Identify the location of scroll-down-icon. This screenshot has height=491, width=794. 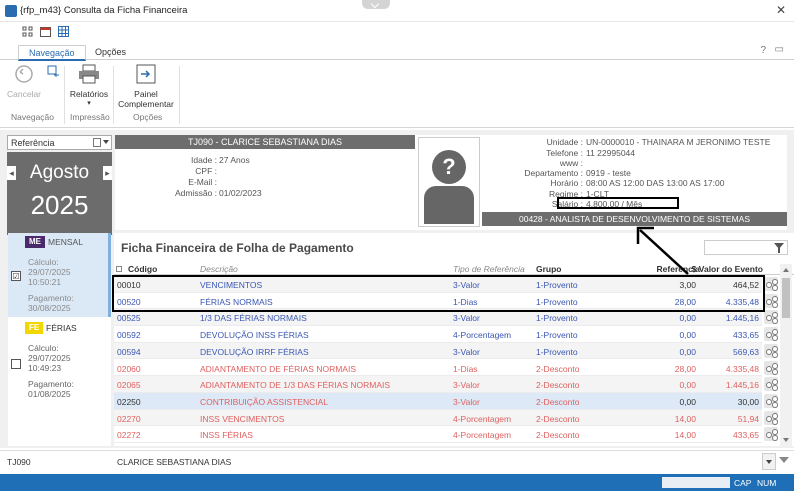
(786, 440).